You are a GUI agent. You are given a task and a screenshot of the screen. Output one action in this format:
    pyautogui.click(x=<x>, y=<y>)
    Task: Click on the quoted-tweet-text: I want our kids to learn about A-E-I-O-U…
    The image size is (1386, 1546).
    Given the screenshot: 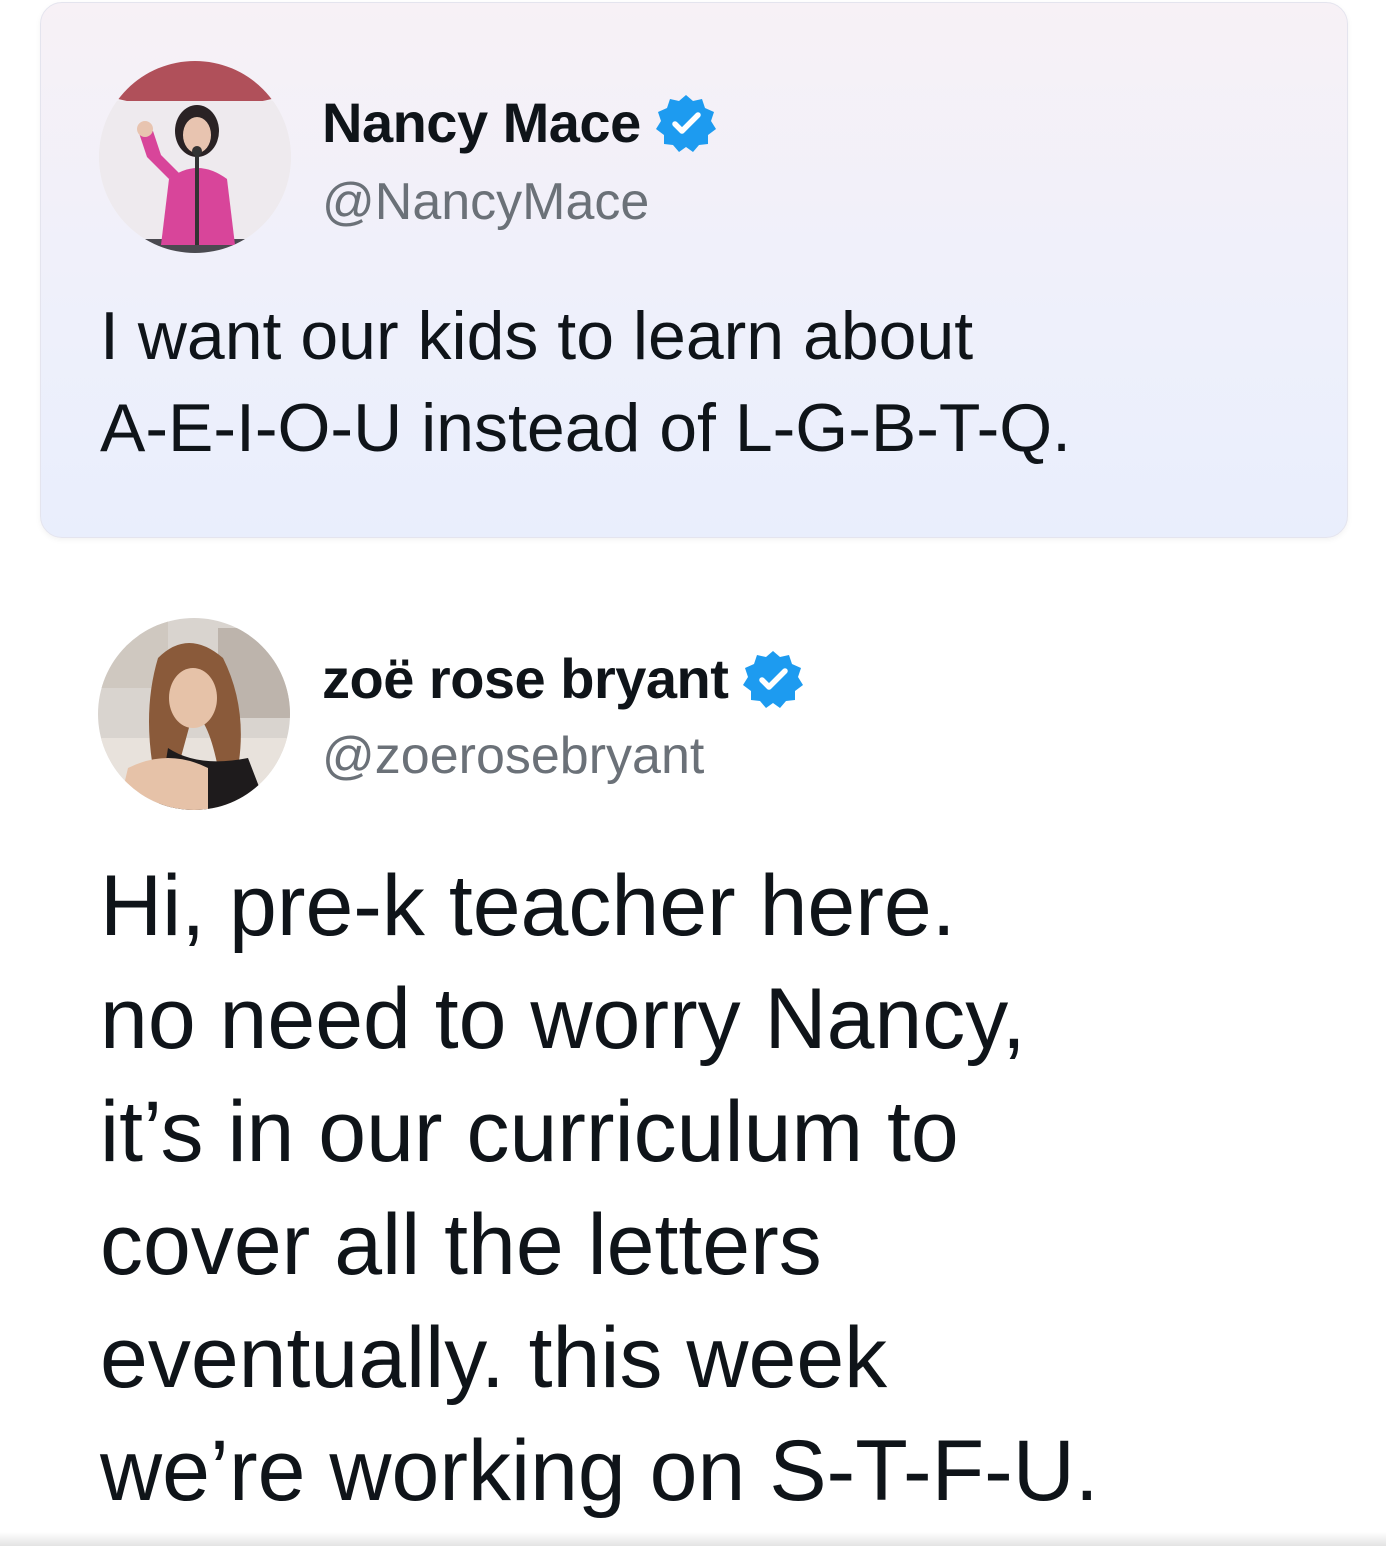 What is the action you would take?
    pyautogui.click(x=585, y=382)
    